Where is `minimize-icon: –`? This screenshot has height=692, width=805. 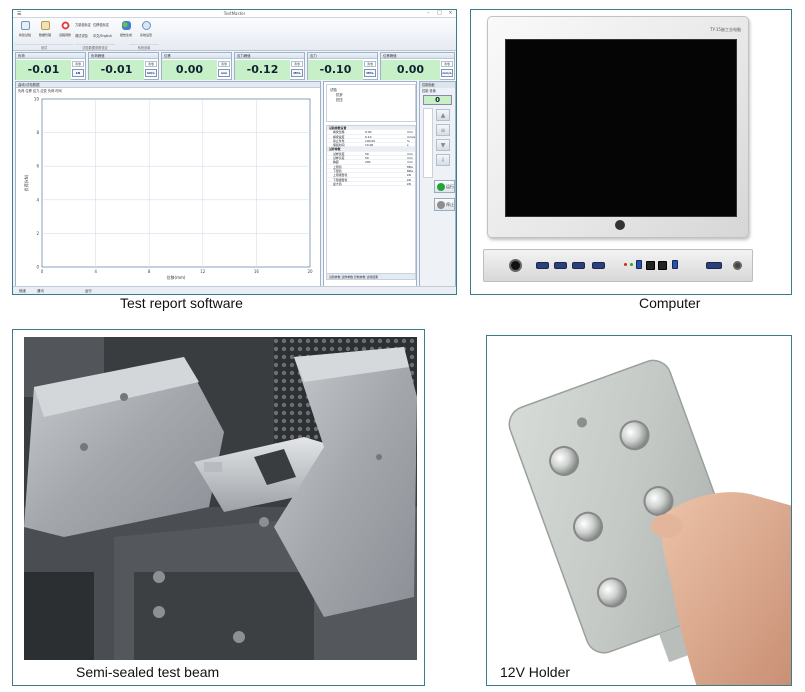
minimize-icon: – is located at coordinates (428, 13).